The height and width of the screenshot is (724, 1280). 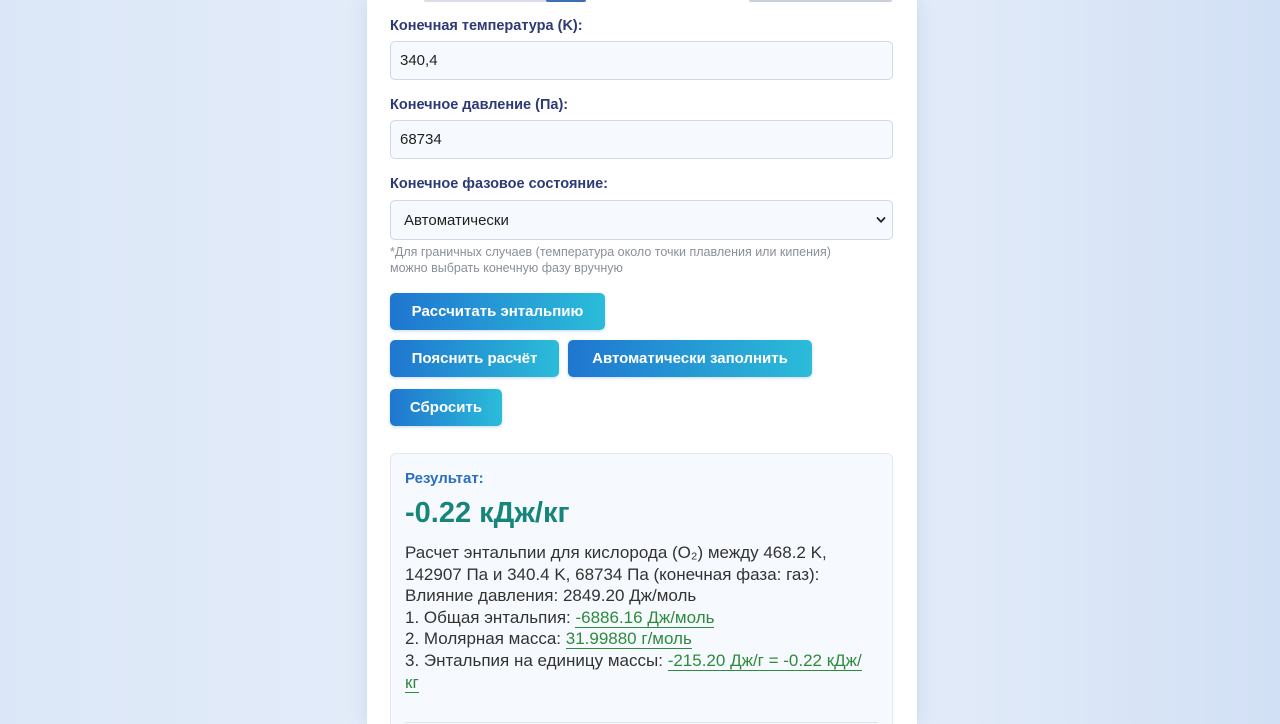 What do you see at coordinates (444, 478) in the screenshot?
I see `result-heading: Результат:` at bounding box center [444, 478].